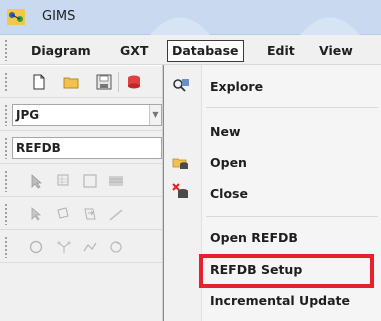  Describe the element at coordinates (87, 115) in the screenshot. I see `format-select: JPG ▼` at that location.